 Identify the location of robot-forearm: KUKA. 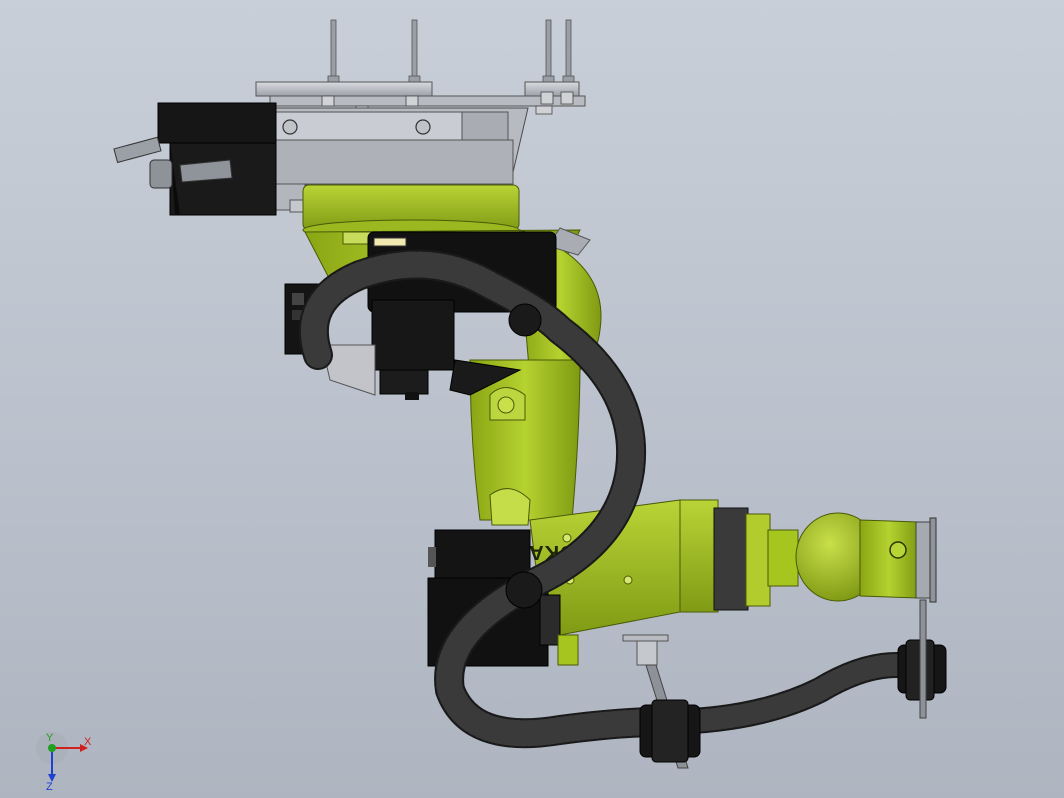
(732, 567).